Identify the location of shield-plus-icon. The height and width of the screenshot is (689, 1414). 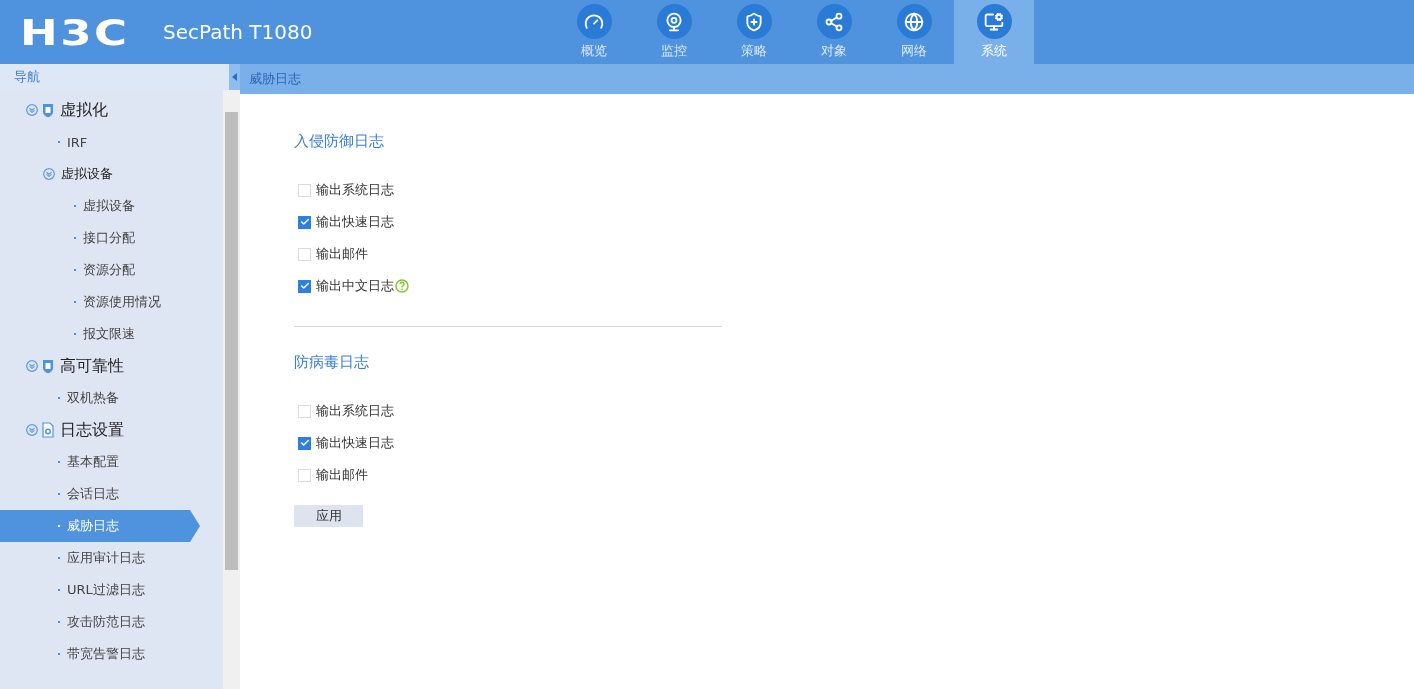
(754, 21).